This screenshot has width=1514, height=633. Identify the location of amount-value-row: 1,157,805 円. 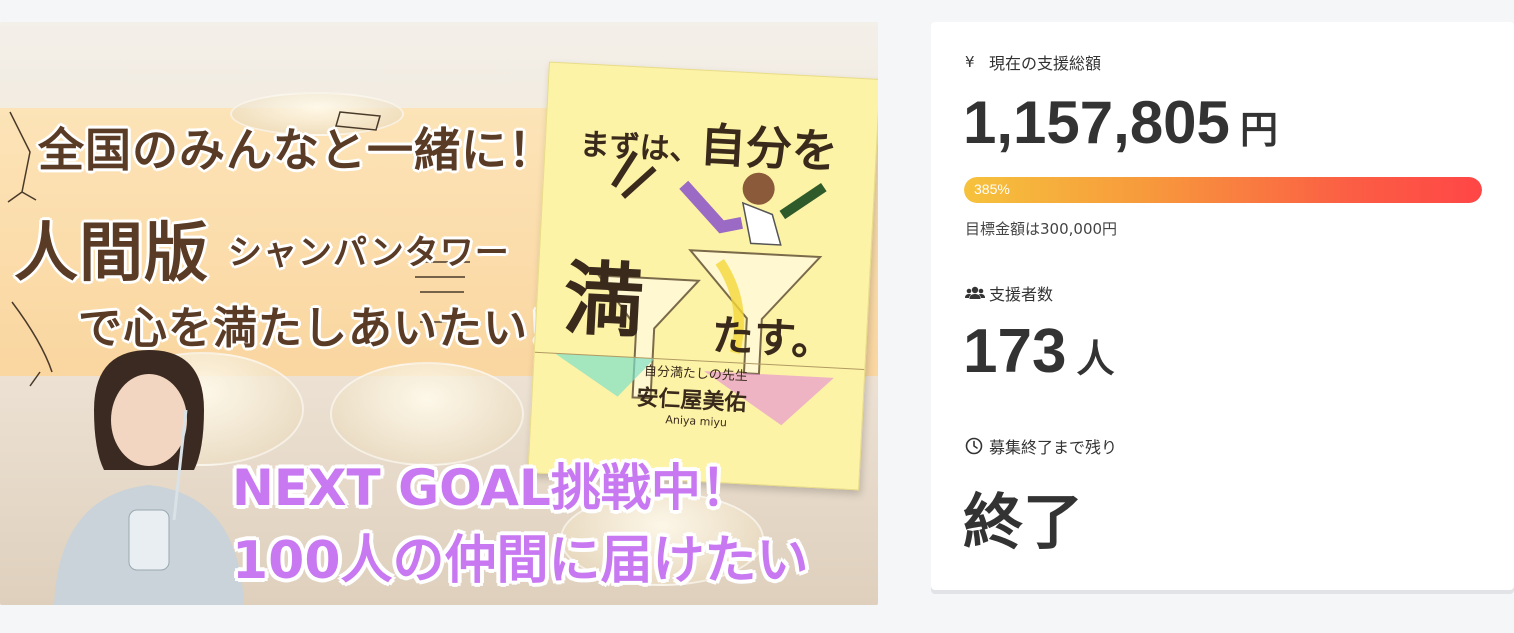
(1120, 122).